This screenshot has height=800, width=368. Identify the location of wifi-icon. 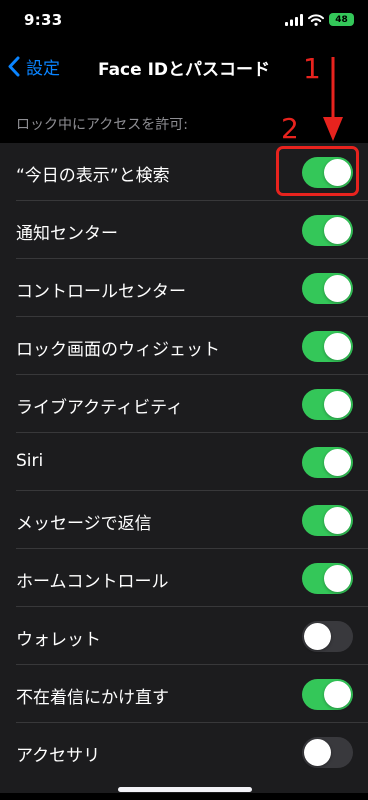
(316, 19).